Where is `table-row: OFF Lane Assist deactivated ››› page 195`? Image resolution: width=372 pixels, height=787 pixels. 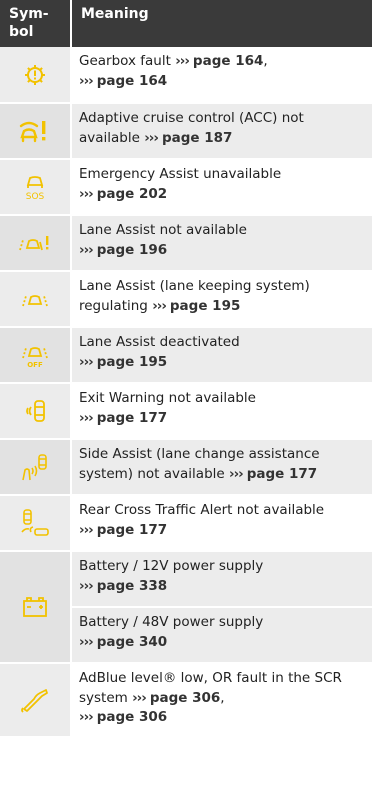 table-row: OFF Lane Assist deactivated ››› page 195 is located at coordinates (186, 355).